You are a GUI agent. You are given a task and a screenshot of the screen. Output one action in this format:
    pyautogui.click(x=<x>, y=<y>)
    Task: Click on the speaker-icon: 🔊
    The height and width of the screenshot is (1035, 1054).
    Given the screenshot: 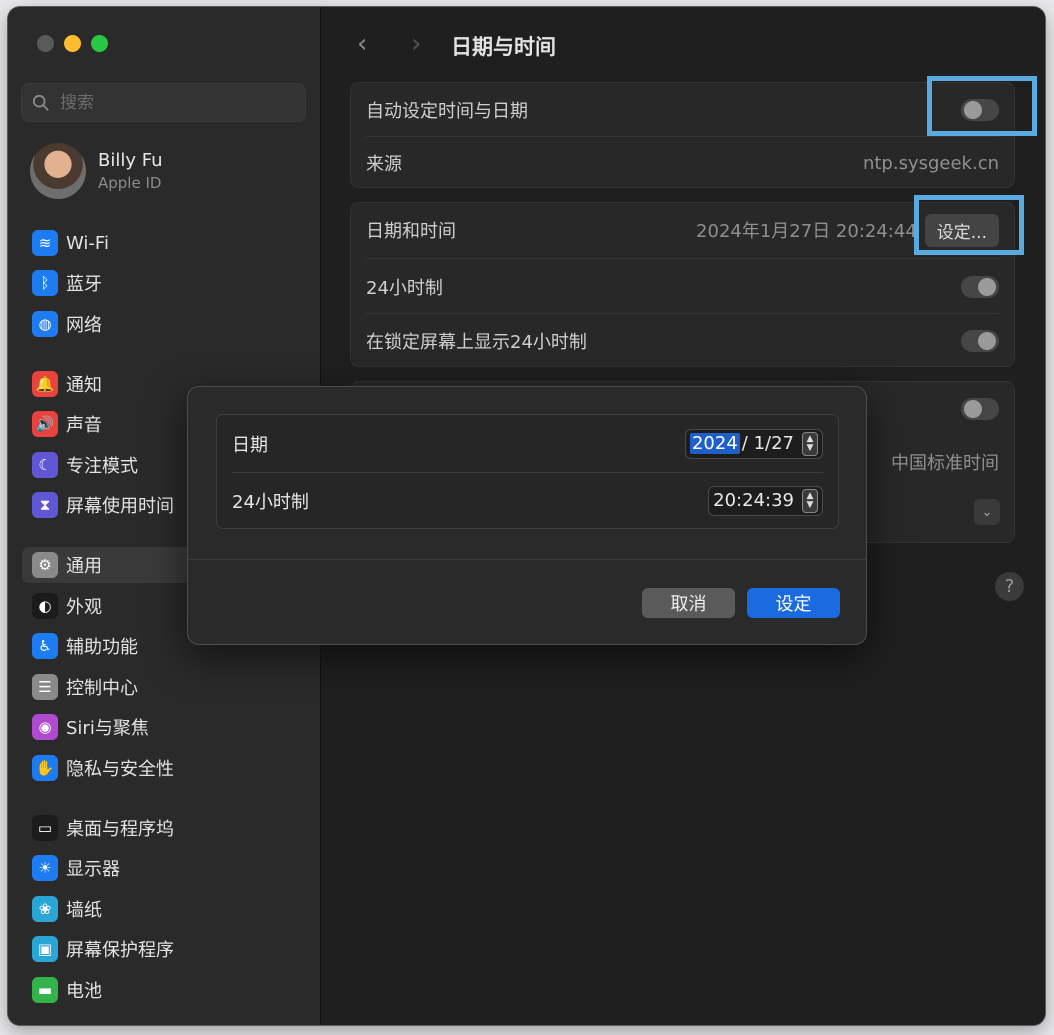 What is the action you would take?
    pyautogui.click(x=45, y=424)
    